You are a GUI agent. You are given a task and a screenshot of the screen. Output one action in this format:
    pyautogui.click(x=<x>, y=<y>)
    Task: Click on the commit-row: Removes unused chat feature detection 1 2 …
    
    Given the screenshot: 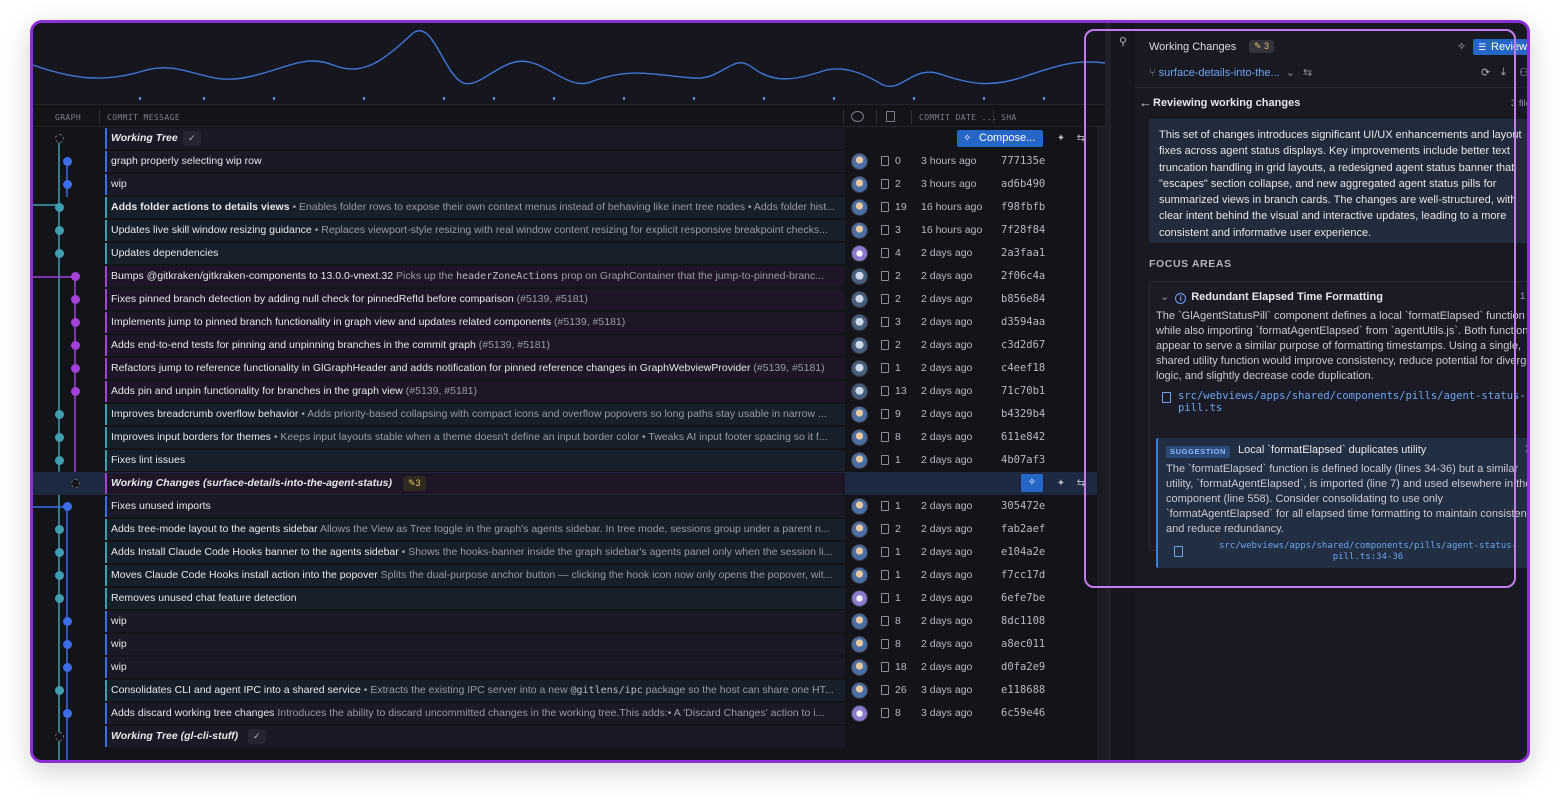 What is the action you would take?
    pyautogui.click(x=569, y=598)
    